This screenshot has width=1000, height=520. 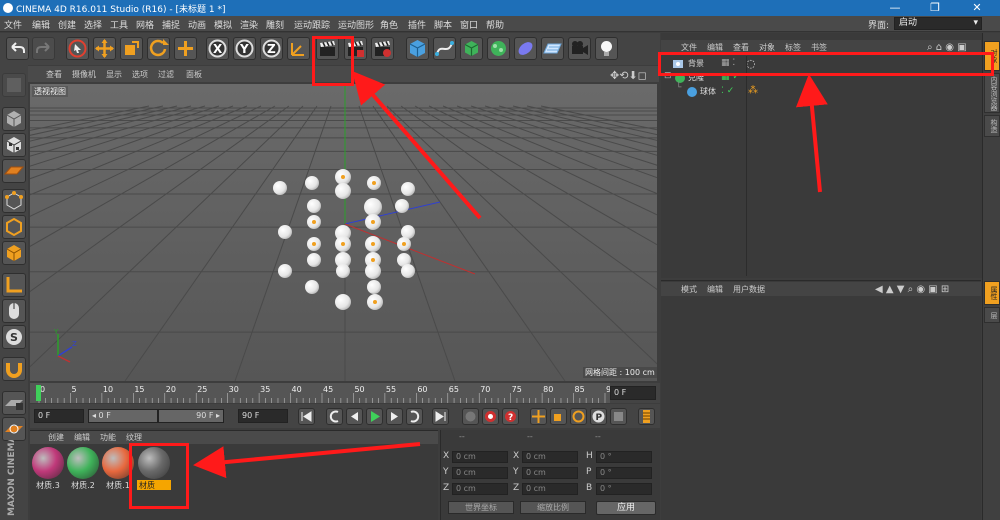 What do you see at coordinates (389, 24) in the screenshot?
I see `menu-character: 角色` at bounding box center [389, 24].